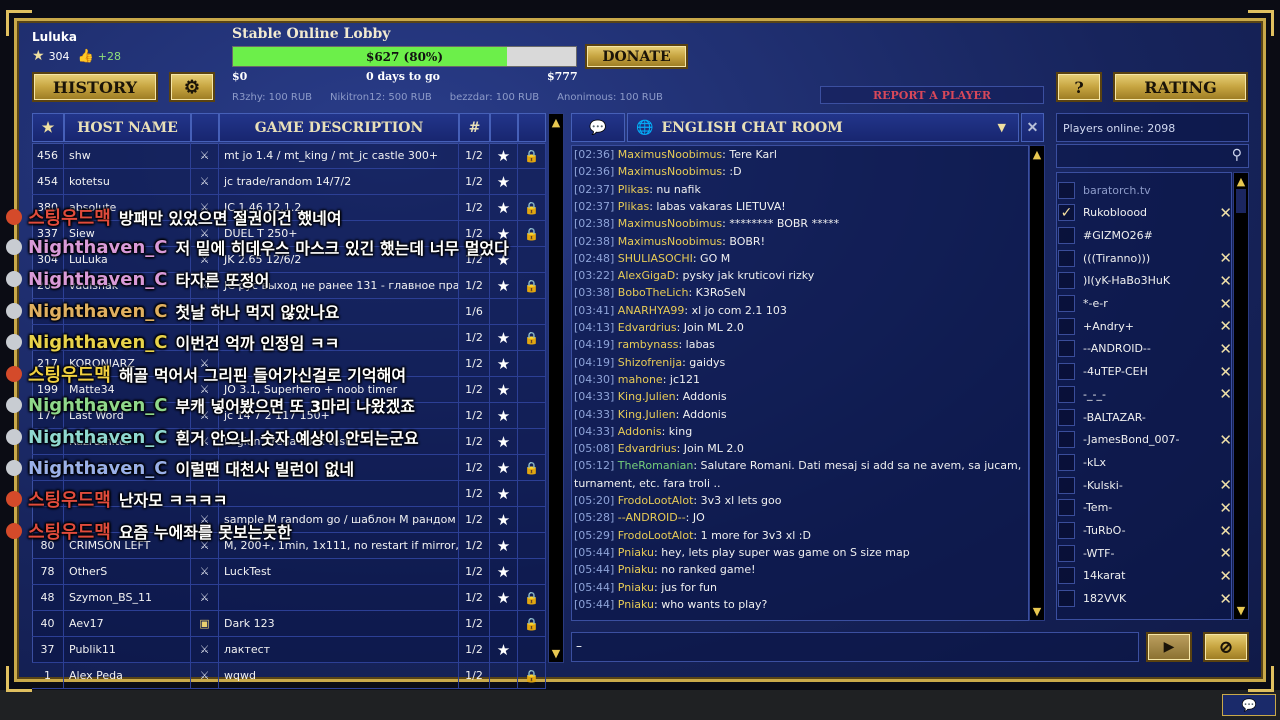 Image resolution: width=1280 pixels, height=720 pixels. Describe the element at coordinates (289, 572) in the screenshot. I see `game-row: 78 OtherS ⚔ LuckTest 1/2 ★` at that location.